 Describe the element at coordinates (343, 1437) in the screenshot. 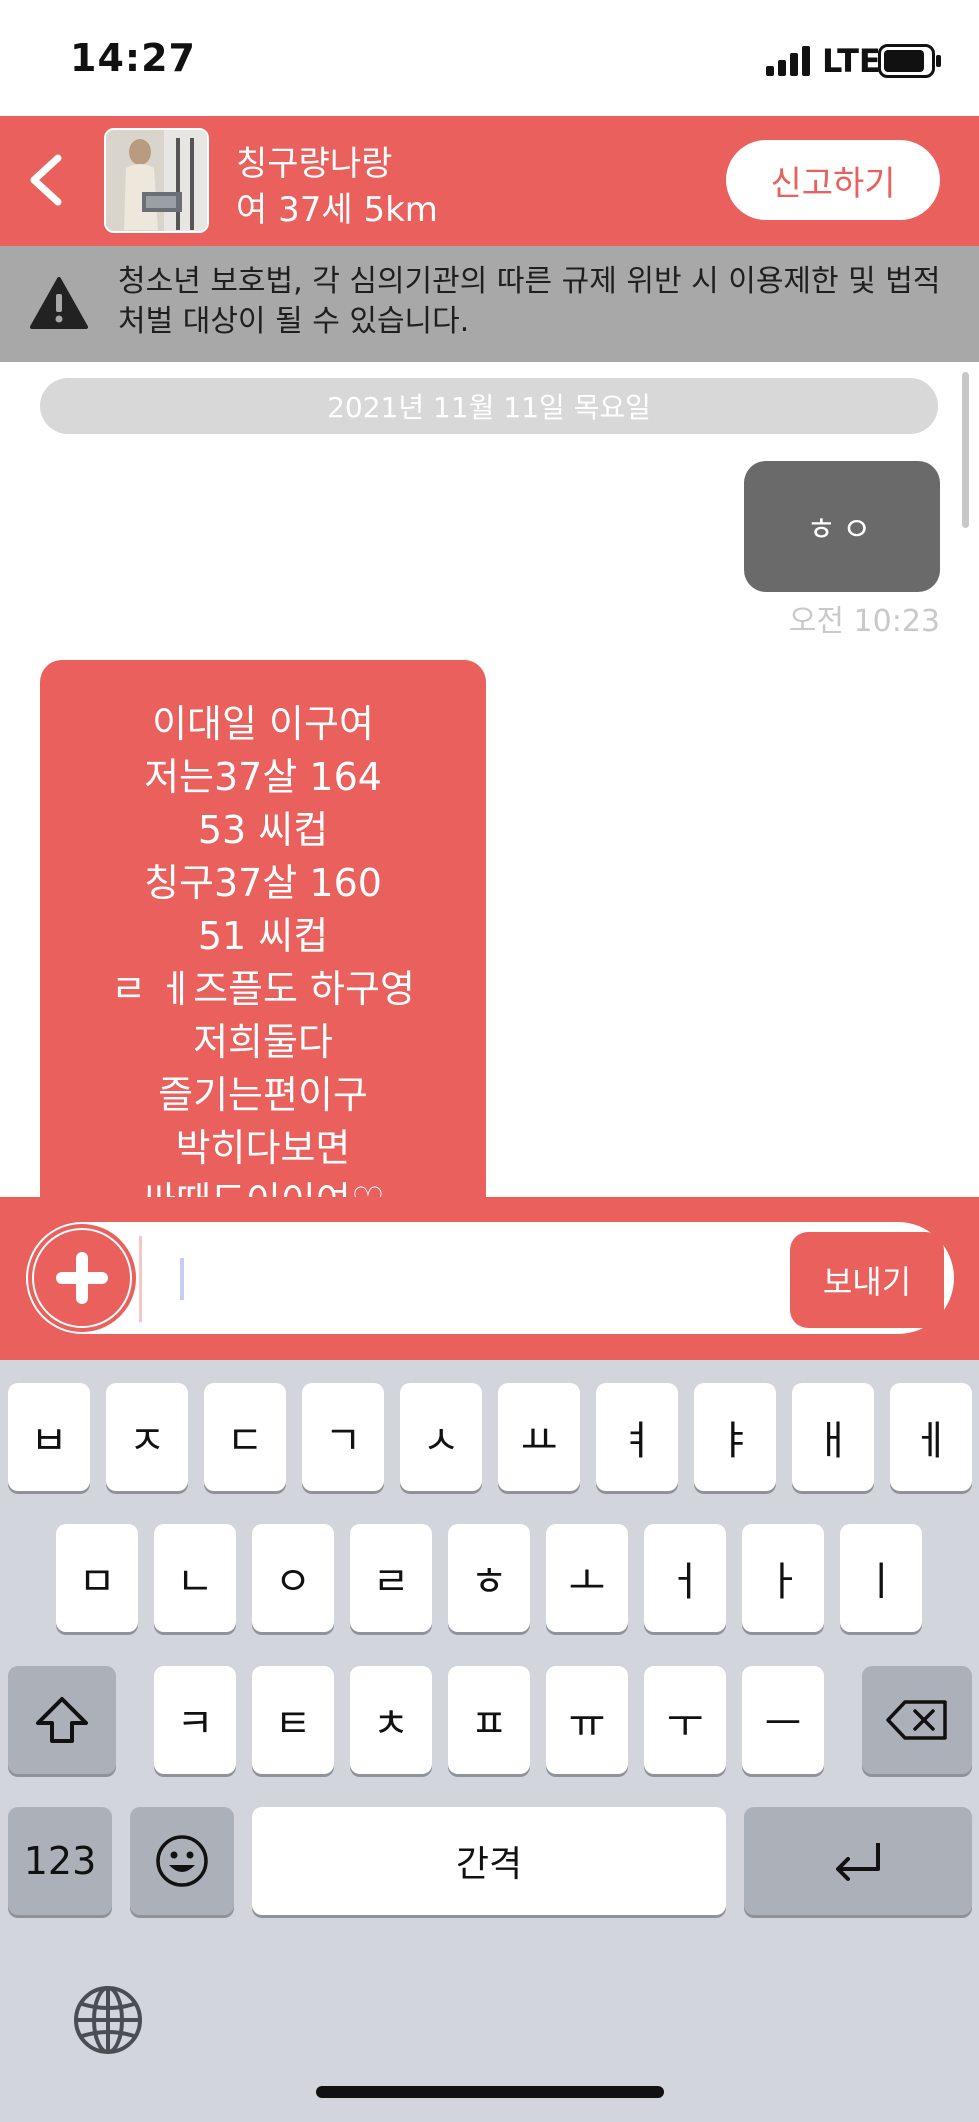

I see `key: ㄱ` at that location.